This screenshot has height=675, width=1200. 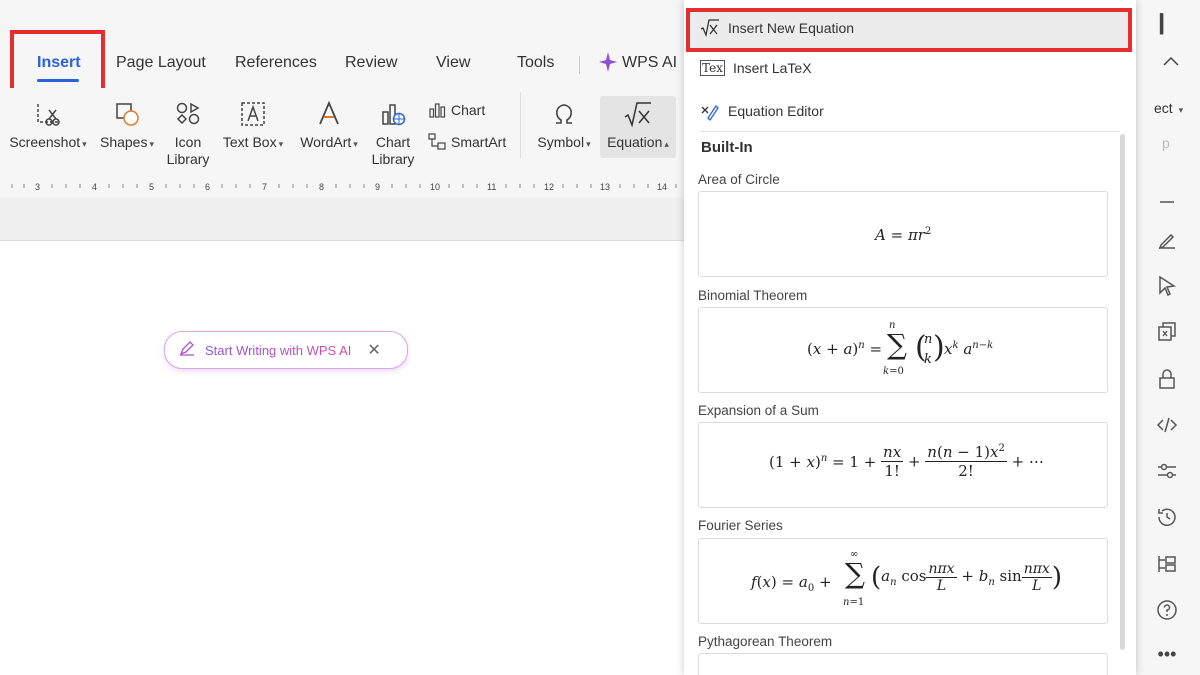 I want to click on ruler-label: 8, so click(x=322, y=187).